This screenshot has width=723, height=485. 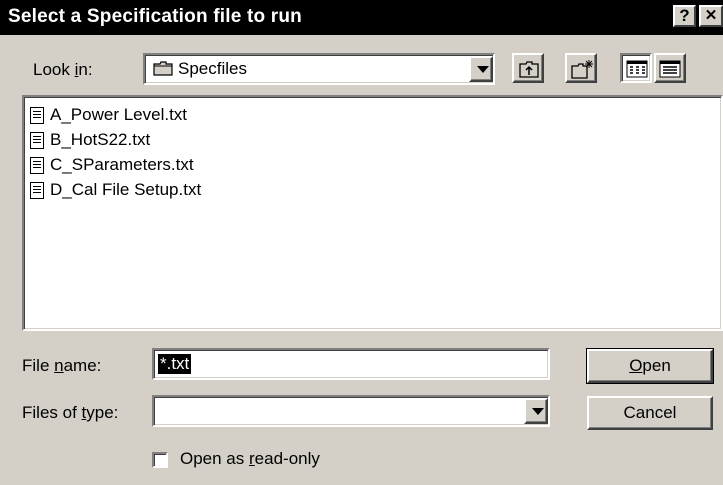 What do you see at coordinates (155, 16) in the screenshot?
I see `dialog-title: Select a Specification file to run` at bounding box center [155, 16].